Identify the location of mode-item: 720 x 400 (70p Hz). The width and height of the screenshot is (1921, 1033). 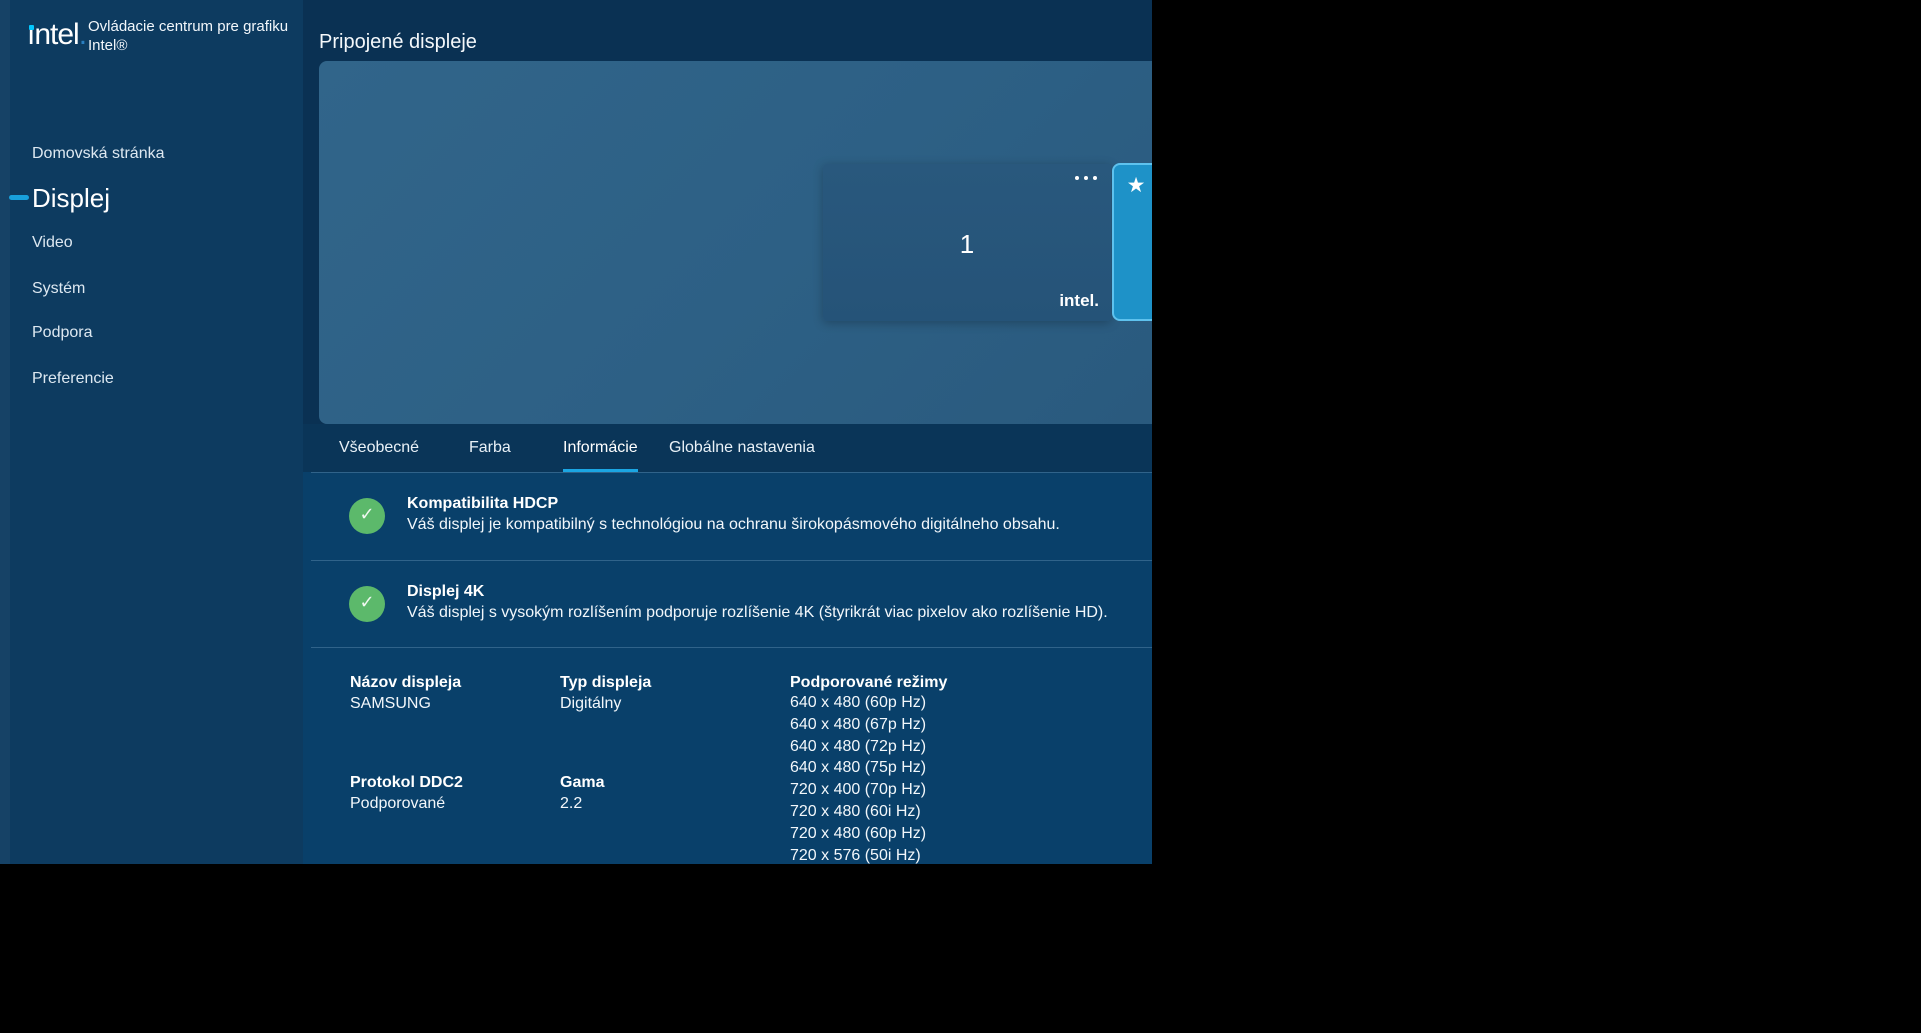
(858, 790).